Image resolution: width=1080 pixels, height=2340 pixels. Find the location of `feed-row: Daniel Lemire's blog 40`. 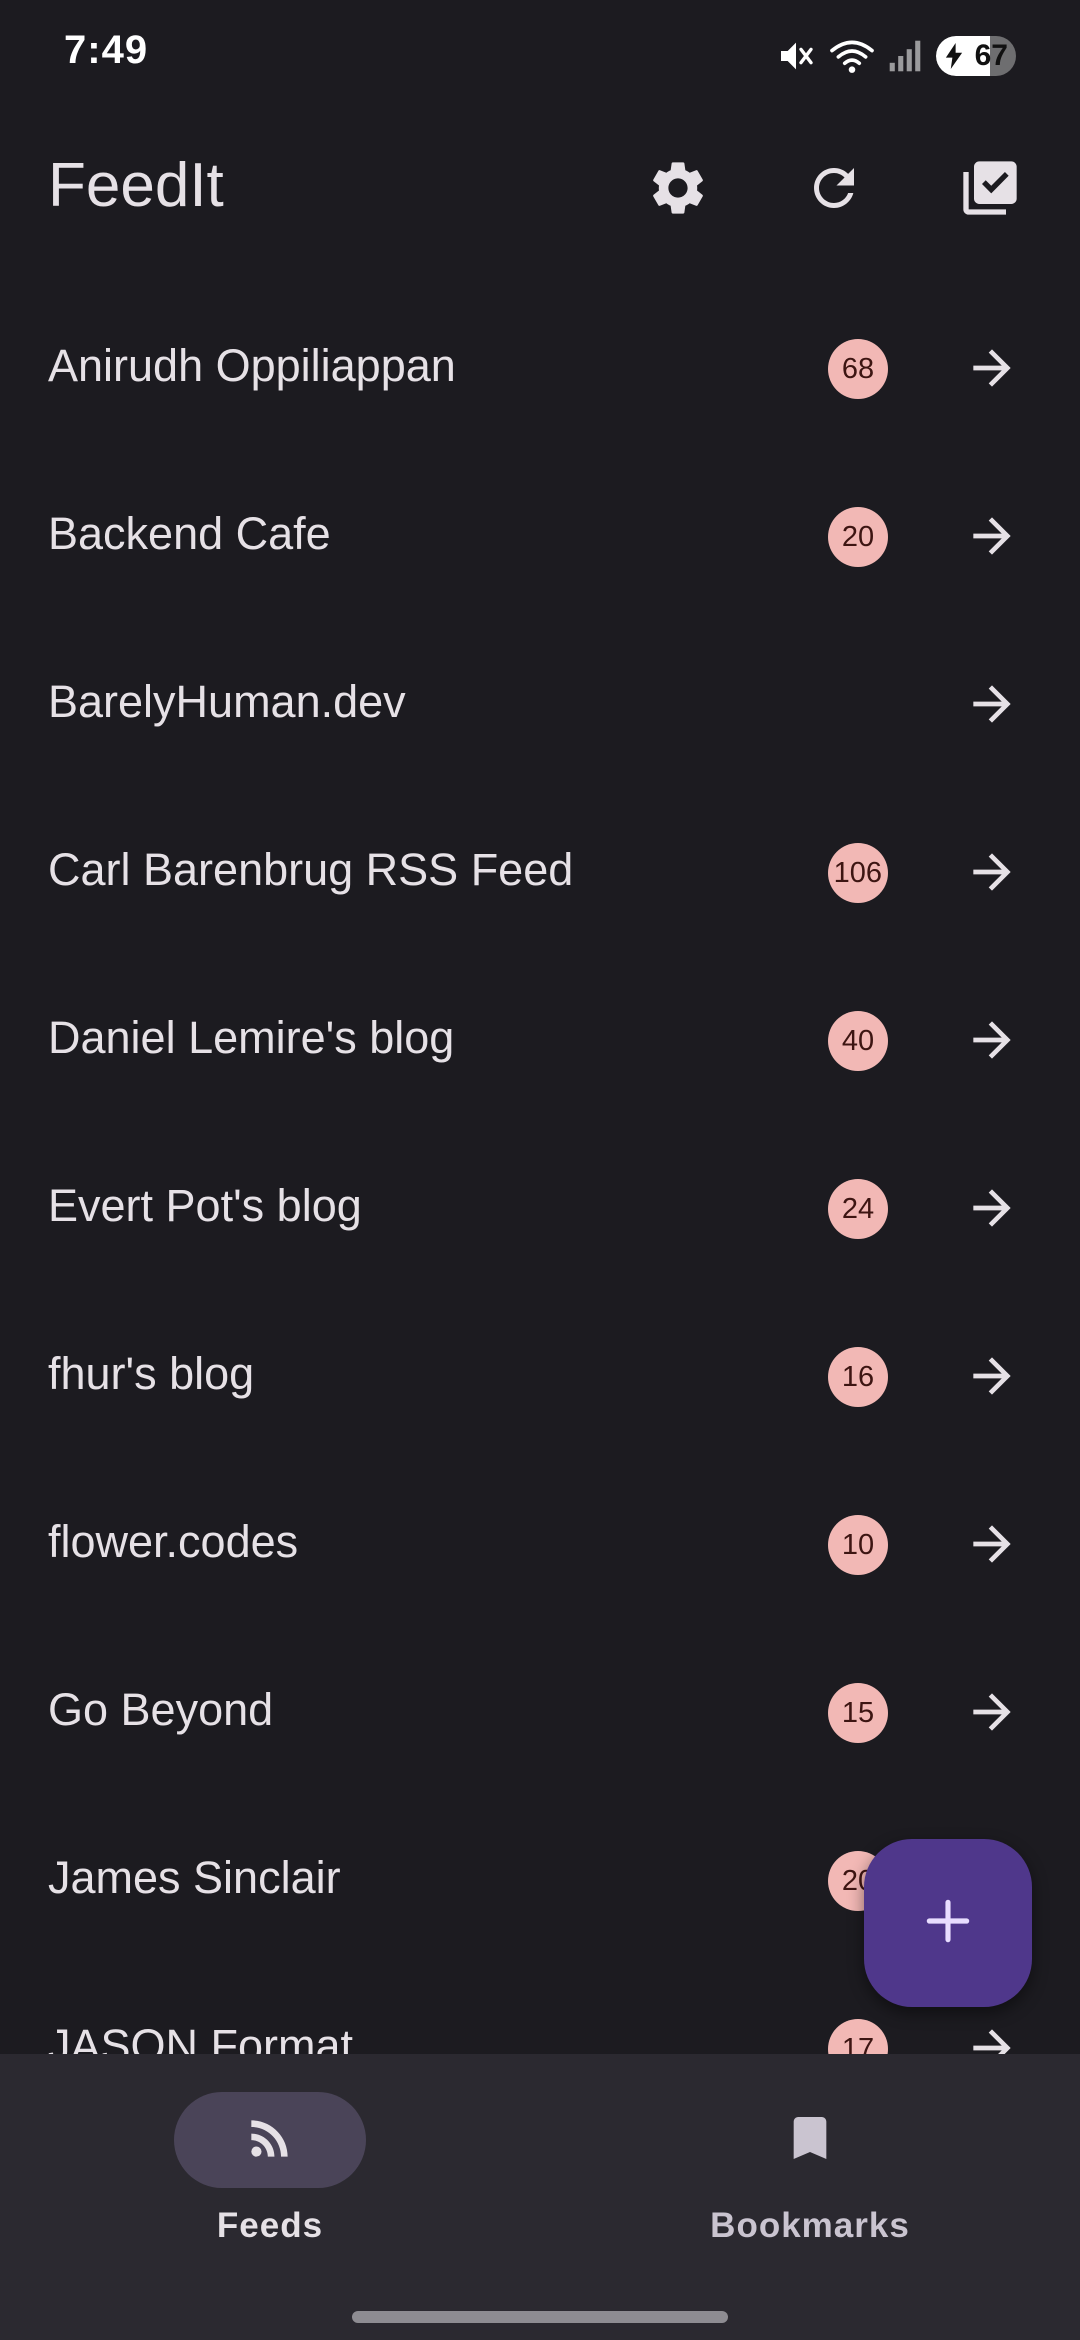

feed-row: Daniel Lemire's blog 40 is located at coordinates (540, 1040).